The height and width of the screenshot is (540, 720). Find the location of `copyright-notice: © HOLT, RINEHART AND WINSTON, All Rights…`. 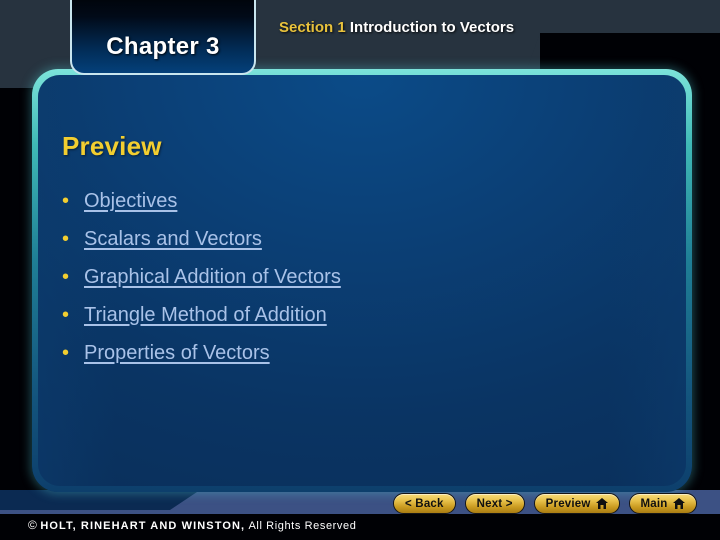

copyright-notice: © HOLT, RINEHART AND WINSTON, All Rights… is located at coordinates (192, 525).